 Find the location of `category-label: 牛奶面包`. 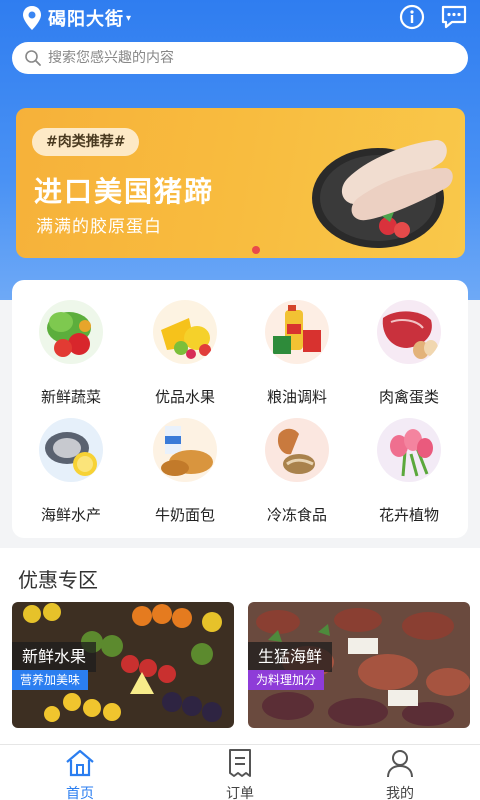

category-label: 牛奶面包 is located at coordinates (184, 515).